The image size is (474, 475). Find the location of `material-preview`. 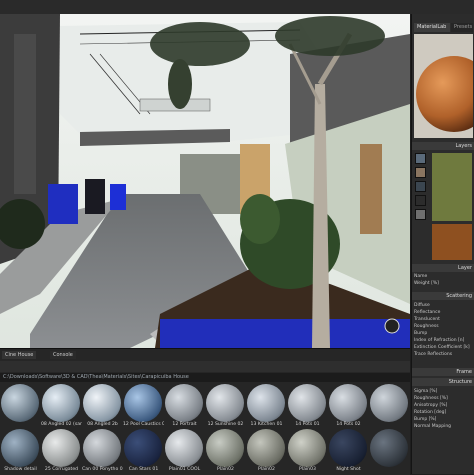

material-preview is located at coordinates (444, 86).